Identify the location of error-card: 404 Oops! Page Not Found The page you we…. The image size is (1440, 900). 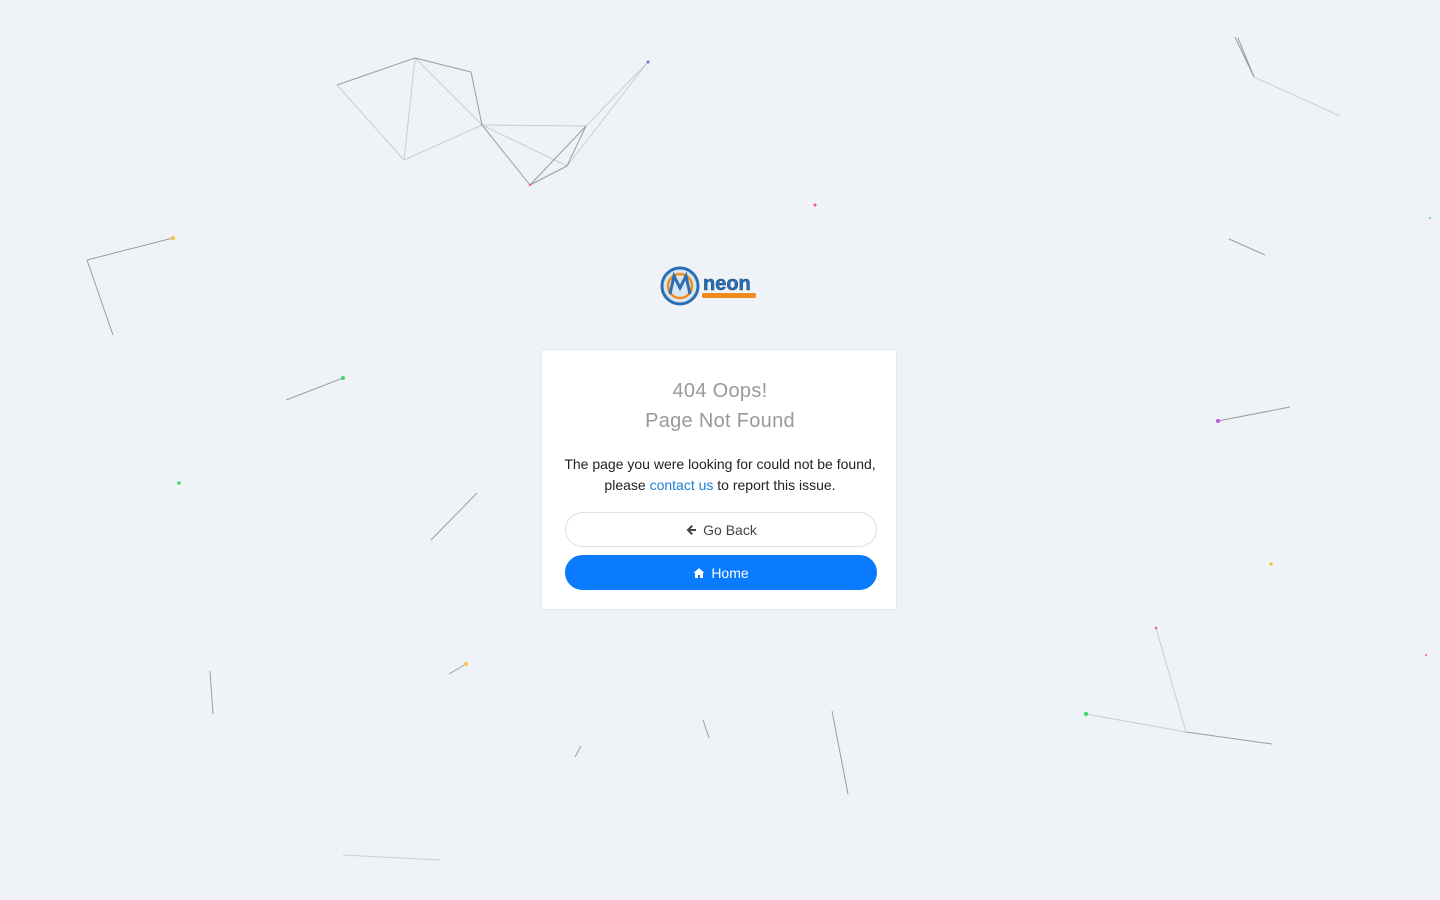
(719, 479).